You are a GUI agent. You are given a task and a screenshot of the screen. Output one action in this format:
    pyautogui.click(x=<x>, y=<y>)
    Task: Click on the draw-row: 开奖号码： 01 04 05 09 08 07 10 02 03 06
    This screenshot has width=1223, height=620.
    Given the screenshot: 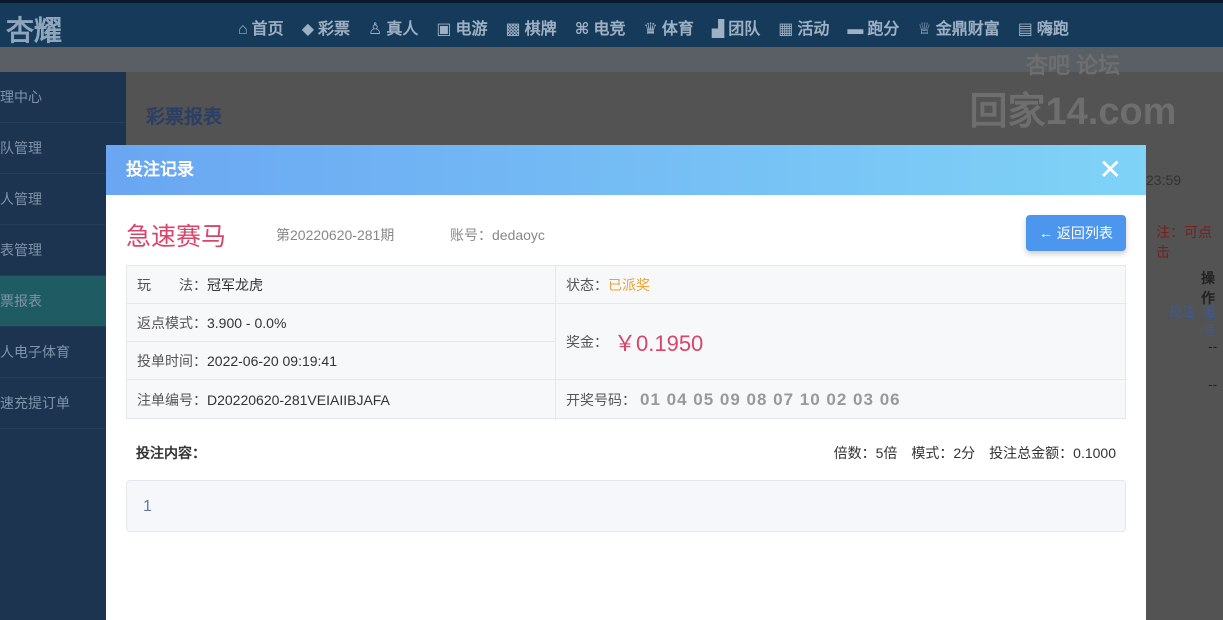 What is the action you would take?
    pyautogui.click(x=733, y=399)
    